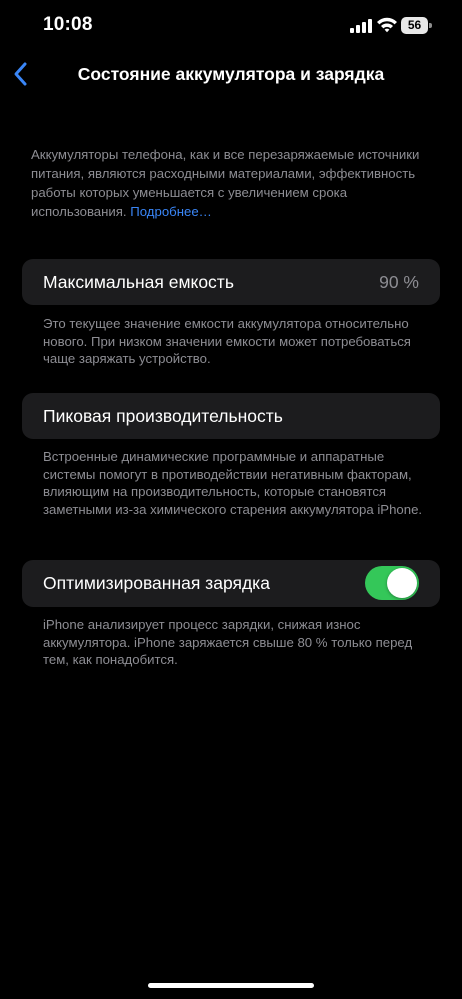  I want to click on peak-performance-row: Пиковая производительность, so click(231, 416).